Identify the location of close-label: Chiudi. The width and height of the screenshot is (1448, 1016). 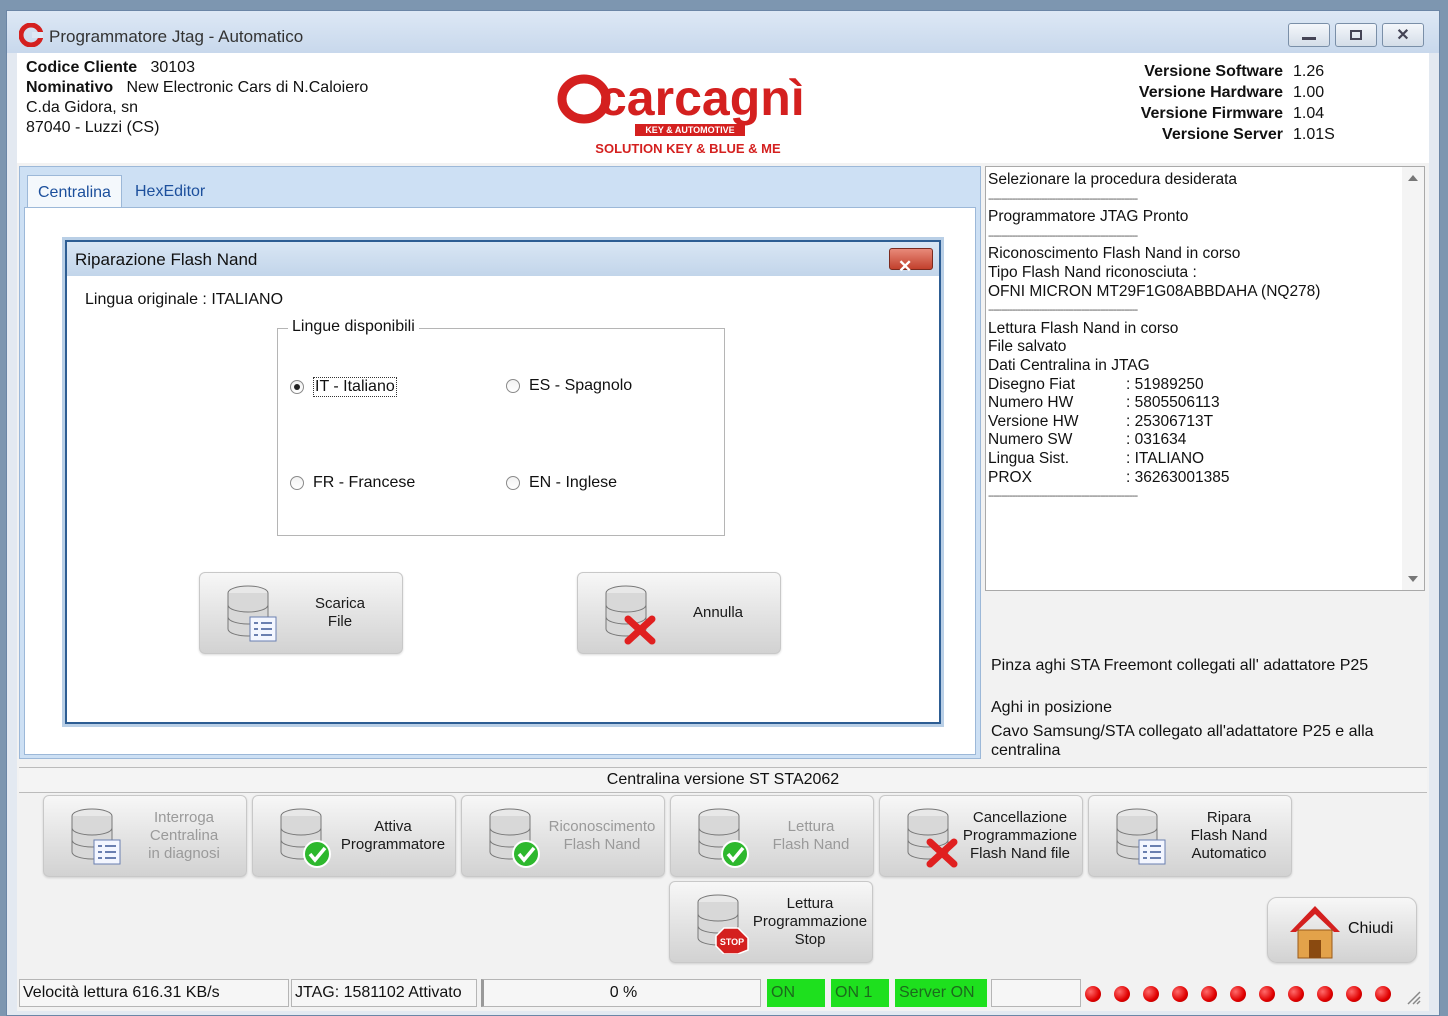
(1371, 928).